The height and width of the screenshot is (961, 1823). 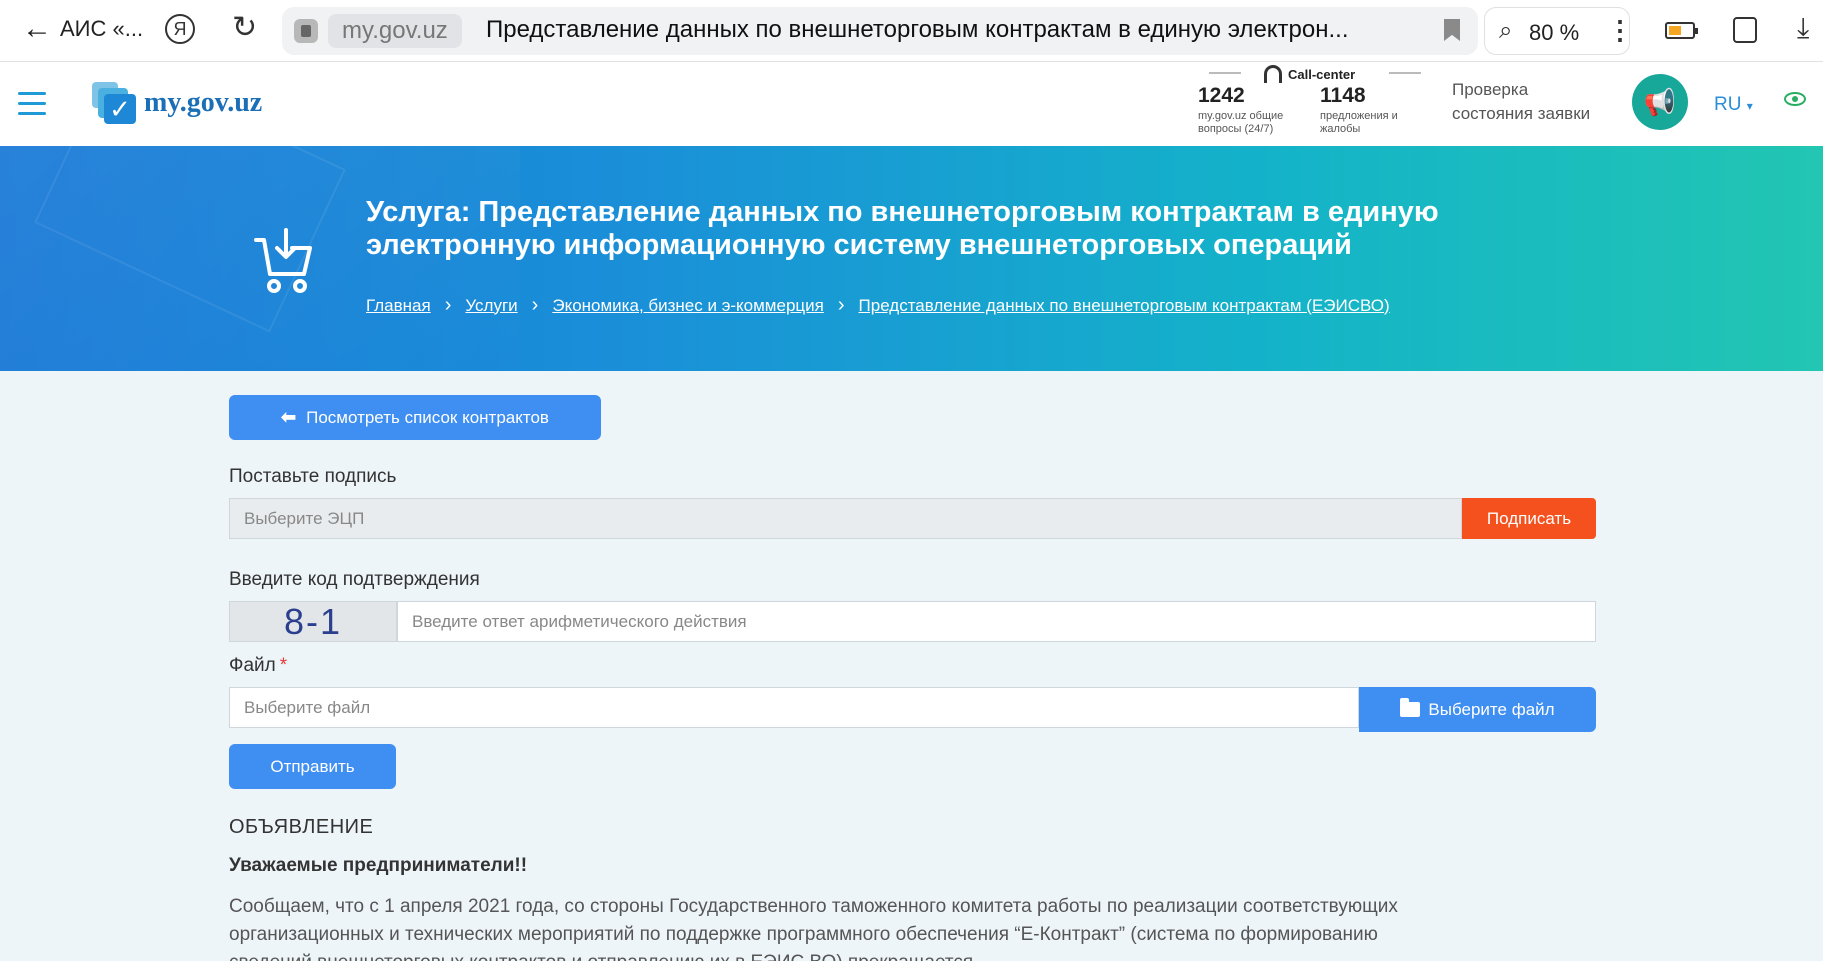 What do you see at coordinates (301, 827) in the screenshot?
I see `announcement-title: ОБЪЯВЛЕНИЕ` at bounding box center [301, 827].